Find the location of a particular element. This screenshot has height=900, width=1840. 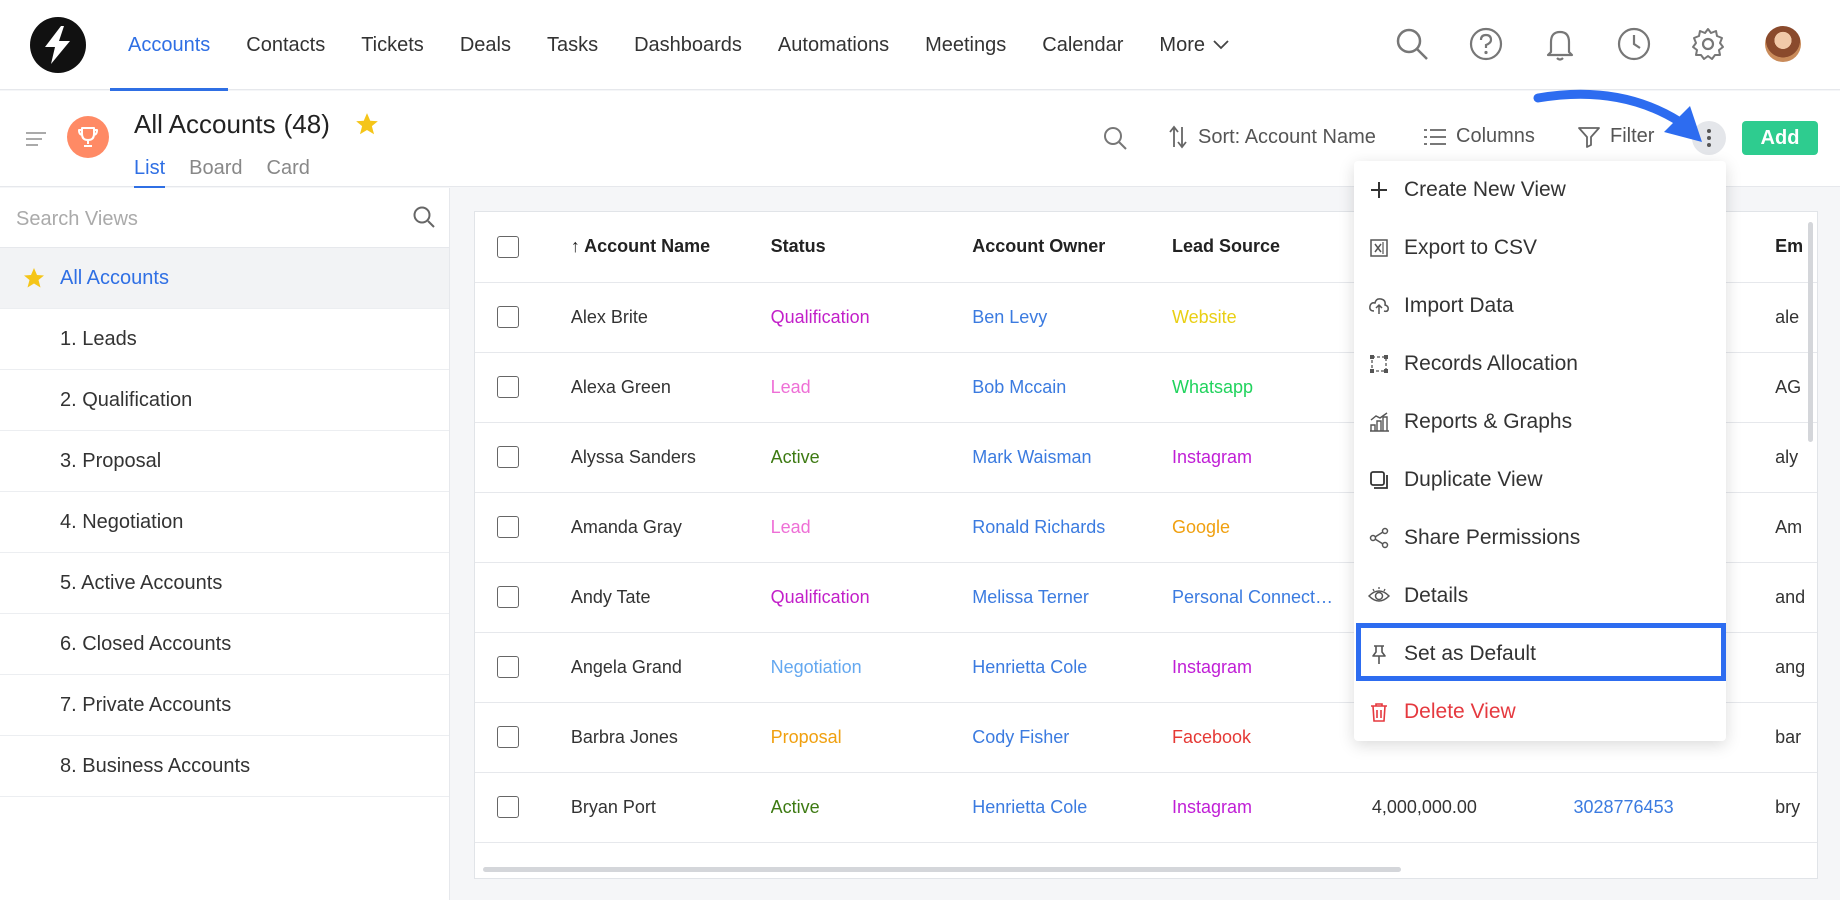

sort-icon is located at coordinates (1178, 137).